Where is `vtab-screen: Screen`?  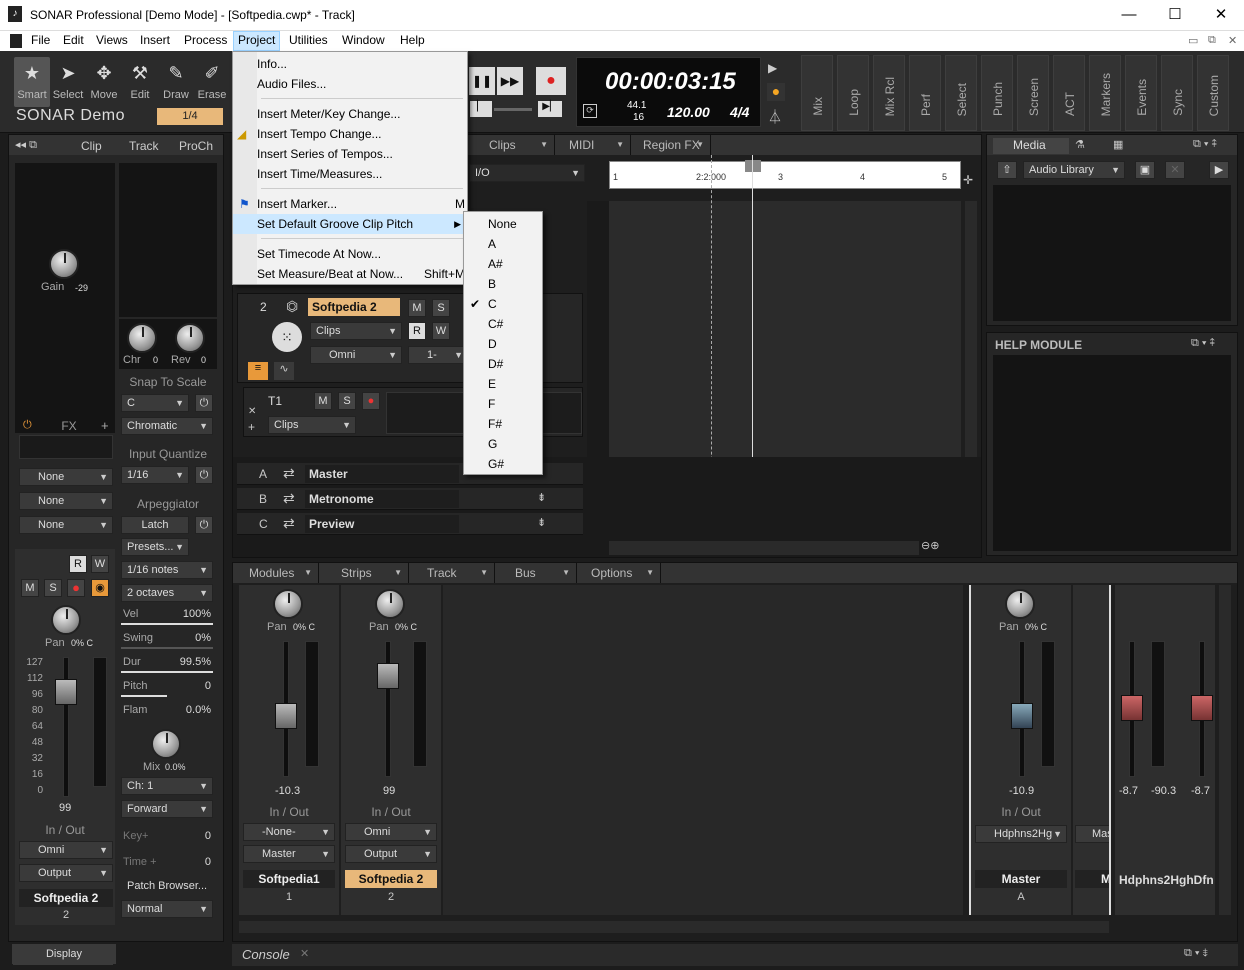
vtab-screen: Screen is located at coordinates (1033, 93).